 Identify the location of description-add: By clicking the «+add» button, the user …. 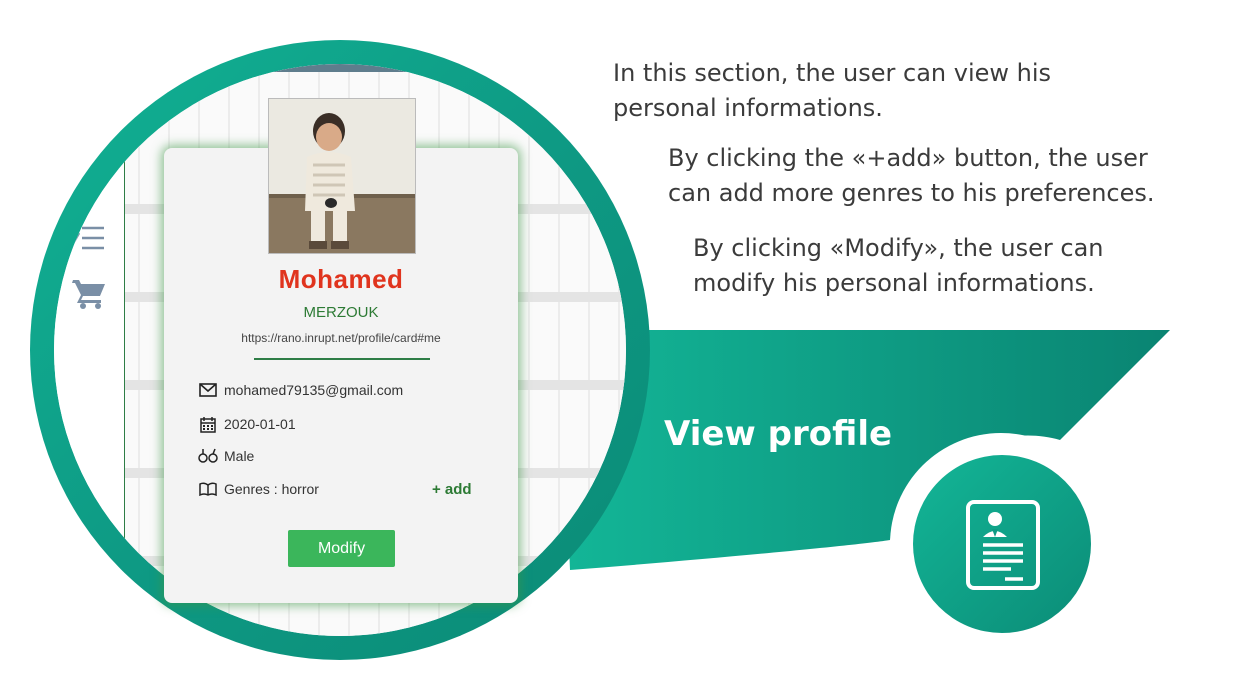
(911, 176).